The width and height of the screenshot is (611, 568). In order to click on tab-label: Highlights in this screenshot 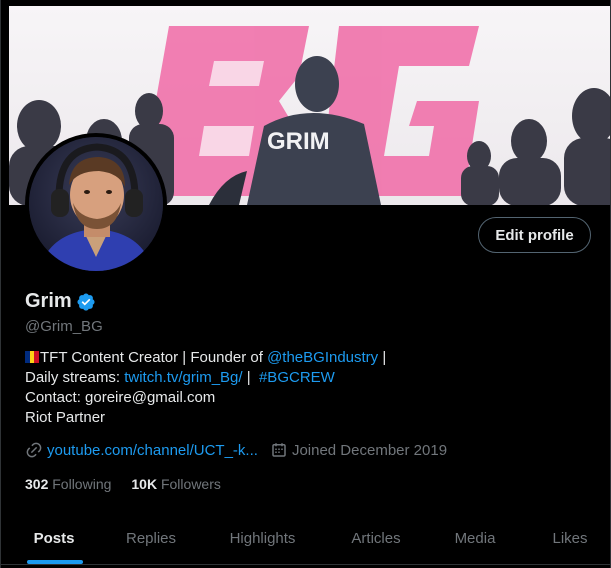, I will do `click(262, 538)`.